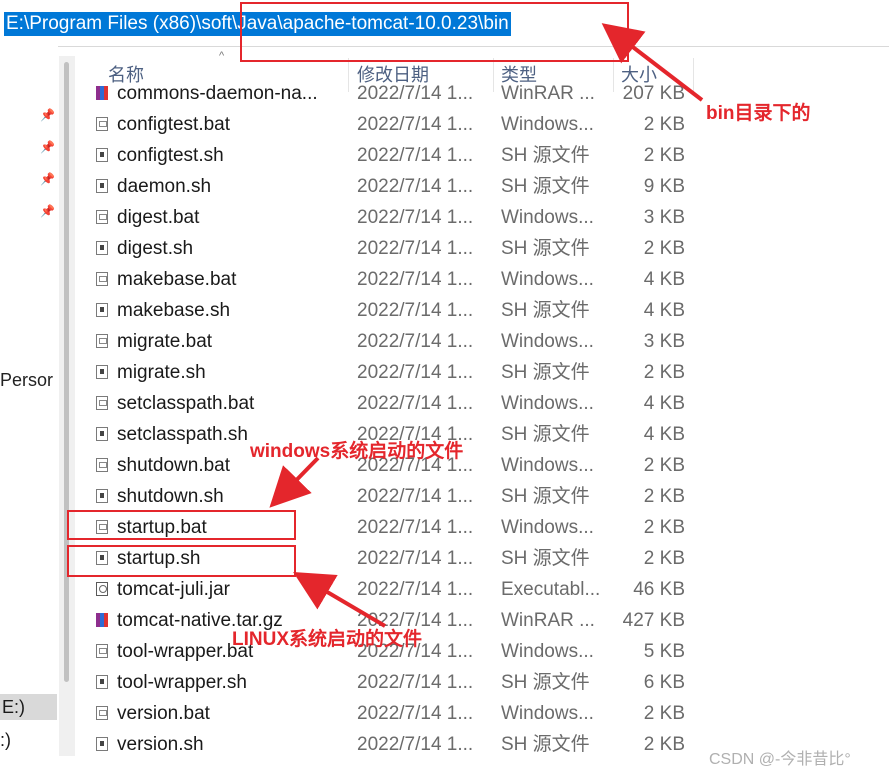 Image resolution: width=889 pixels, height=776 pixels. I want to click on file-name: tool-wrapper.sh, so click(182, 682).